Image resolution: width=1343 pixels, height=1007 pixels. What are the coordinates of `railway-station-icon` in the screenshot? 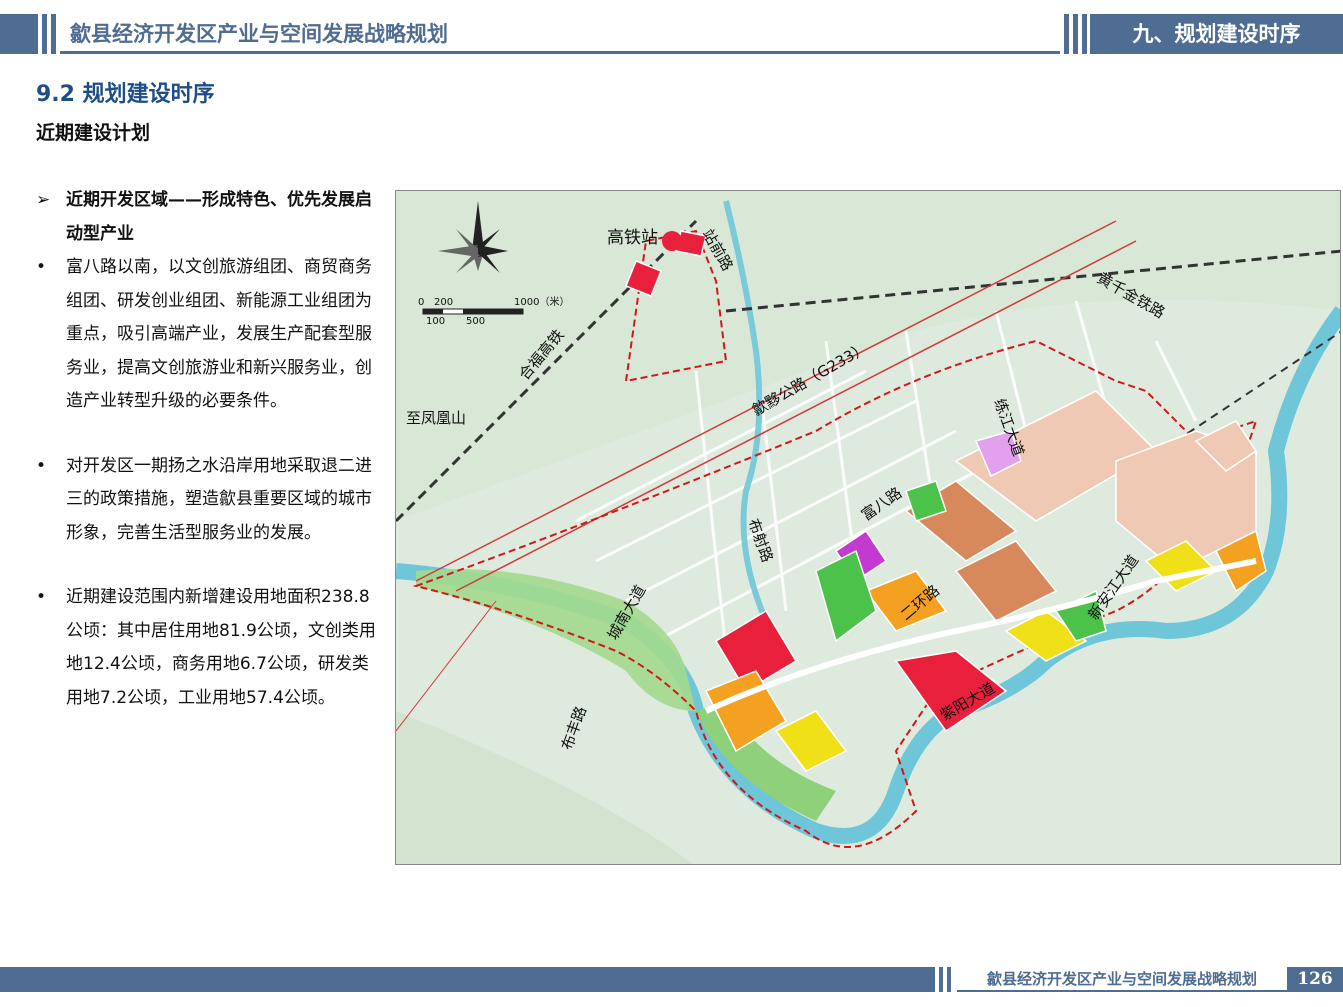 It's located at (672, 241).